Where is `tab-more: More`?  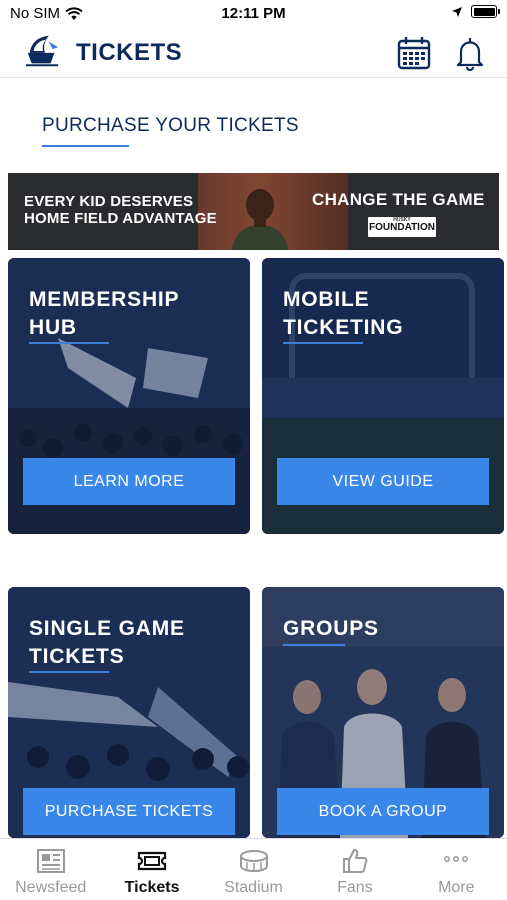
tab-more: More is located at coordinates (456, 869).